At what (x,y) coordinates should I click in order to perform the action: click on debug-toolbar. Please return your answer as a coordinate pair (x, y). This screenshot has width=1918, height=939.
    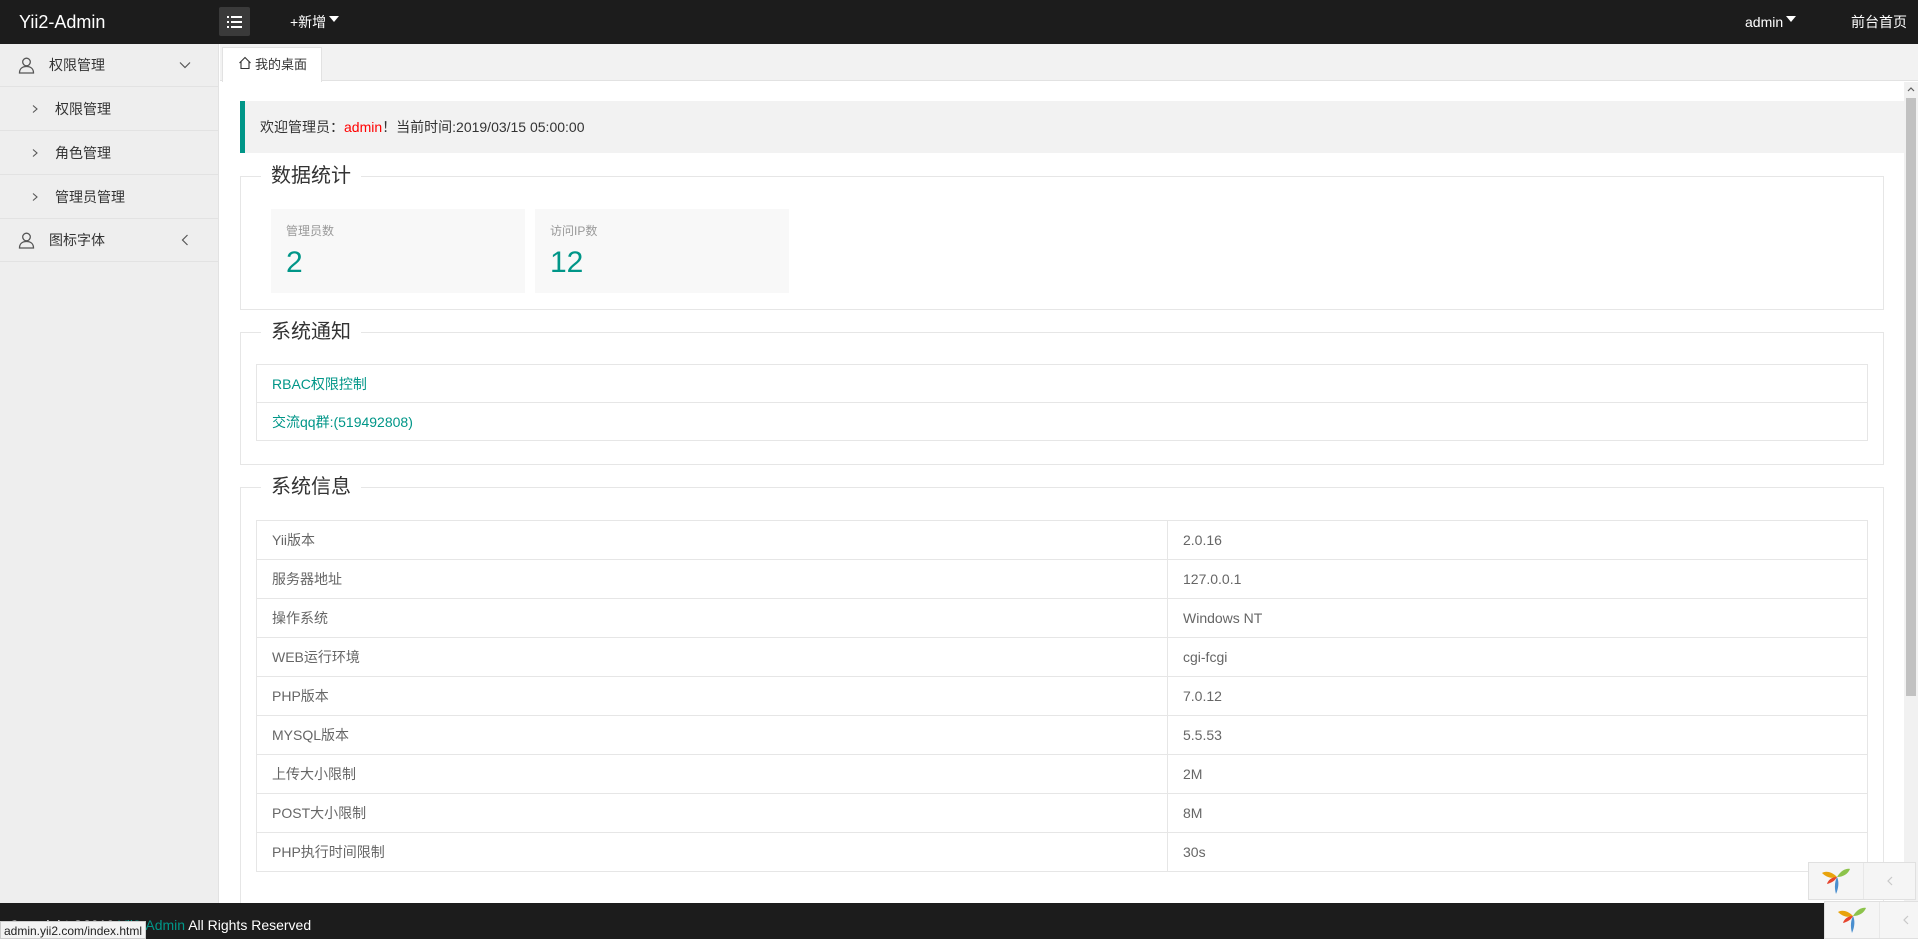
    Looking at the image, I should click on (1862, 881).